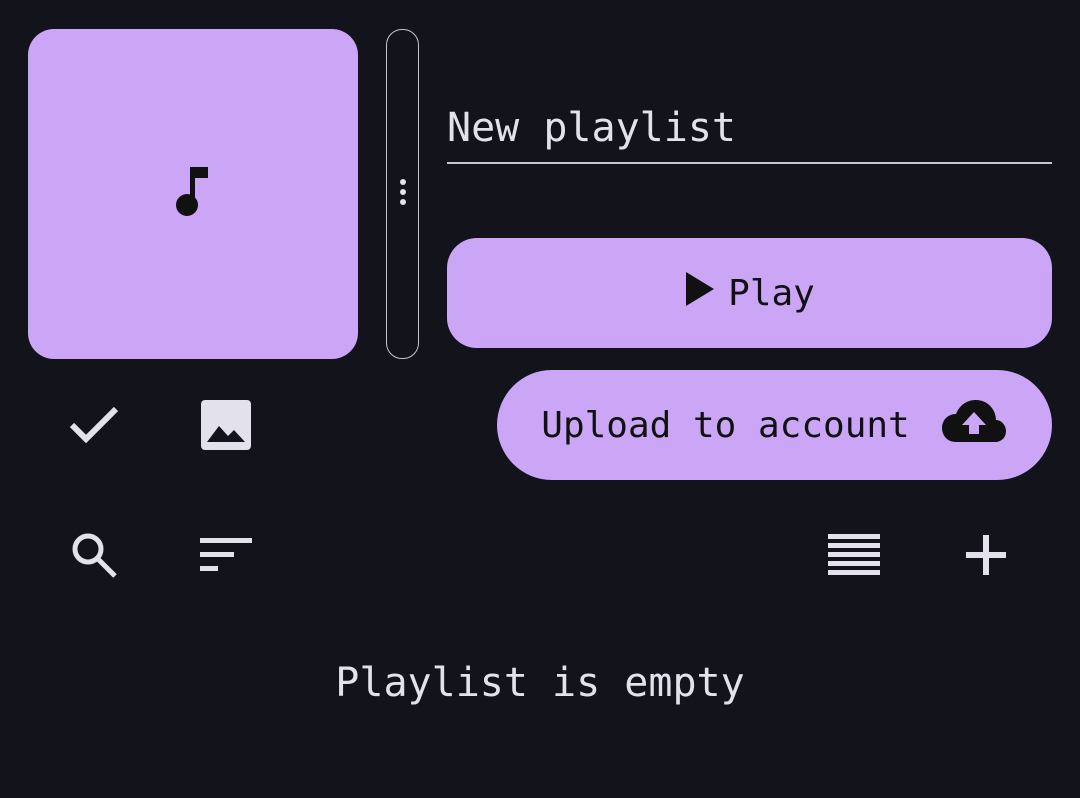 This screenshot has height=798, width=1080. I want to click on list-view-icon, so click(854, 557).